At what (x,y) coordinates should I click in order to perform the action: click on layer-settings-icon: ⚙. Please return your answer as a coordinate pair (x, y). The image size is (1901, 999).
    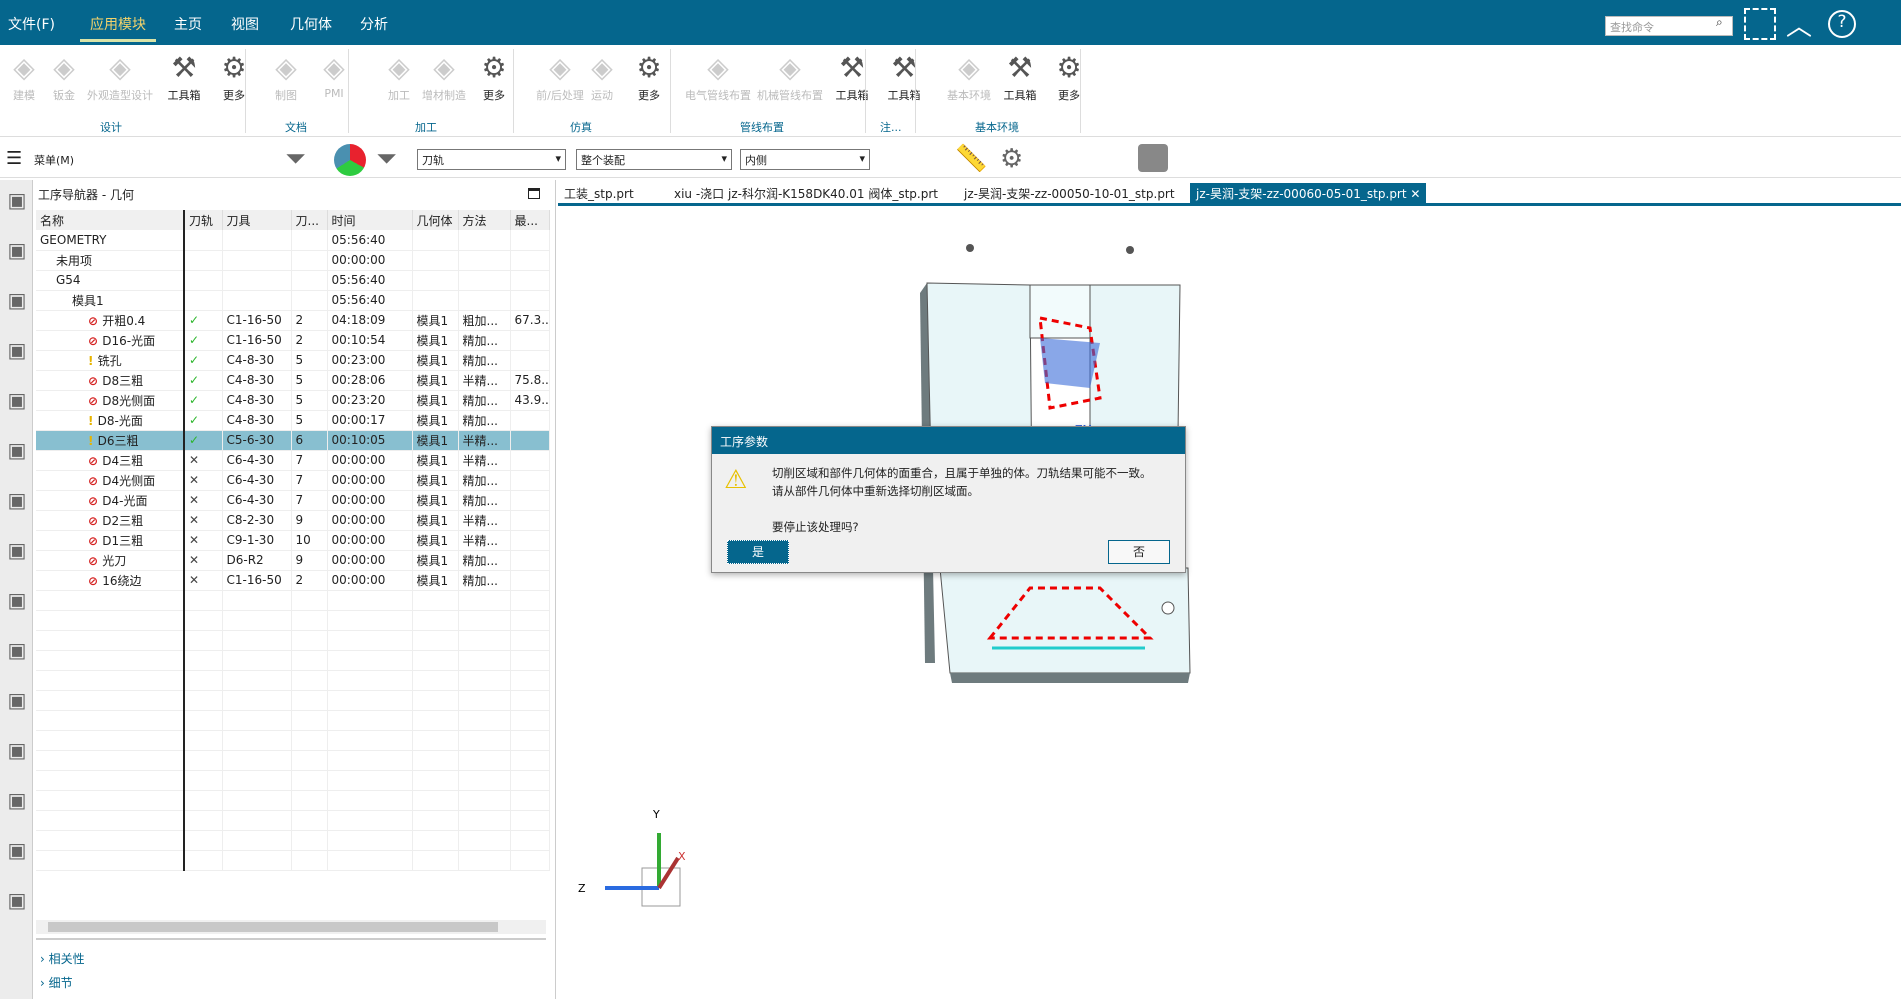
    Looking at the image, I should click on (1011, 159).